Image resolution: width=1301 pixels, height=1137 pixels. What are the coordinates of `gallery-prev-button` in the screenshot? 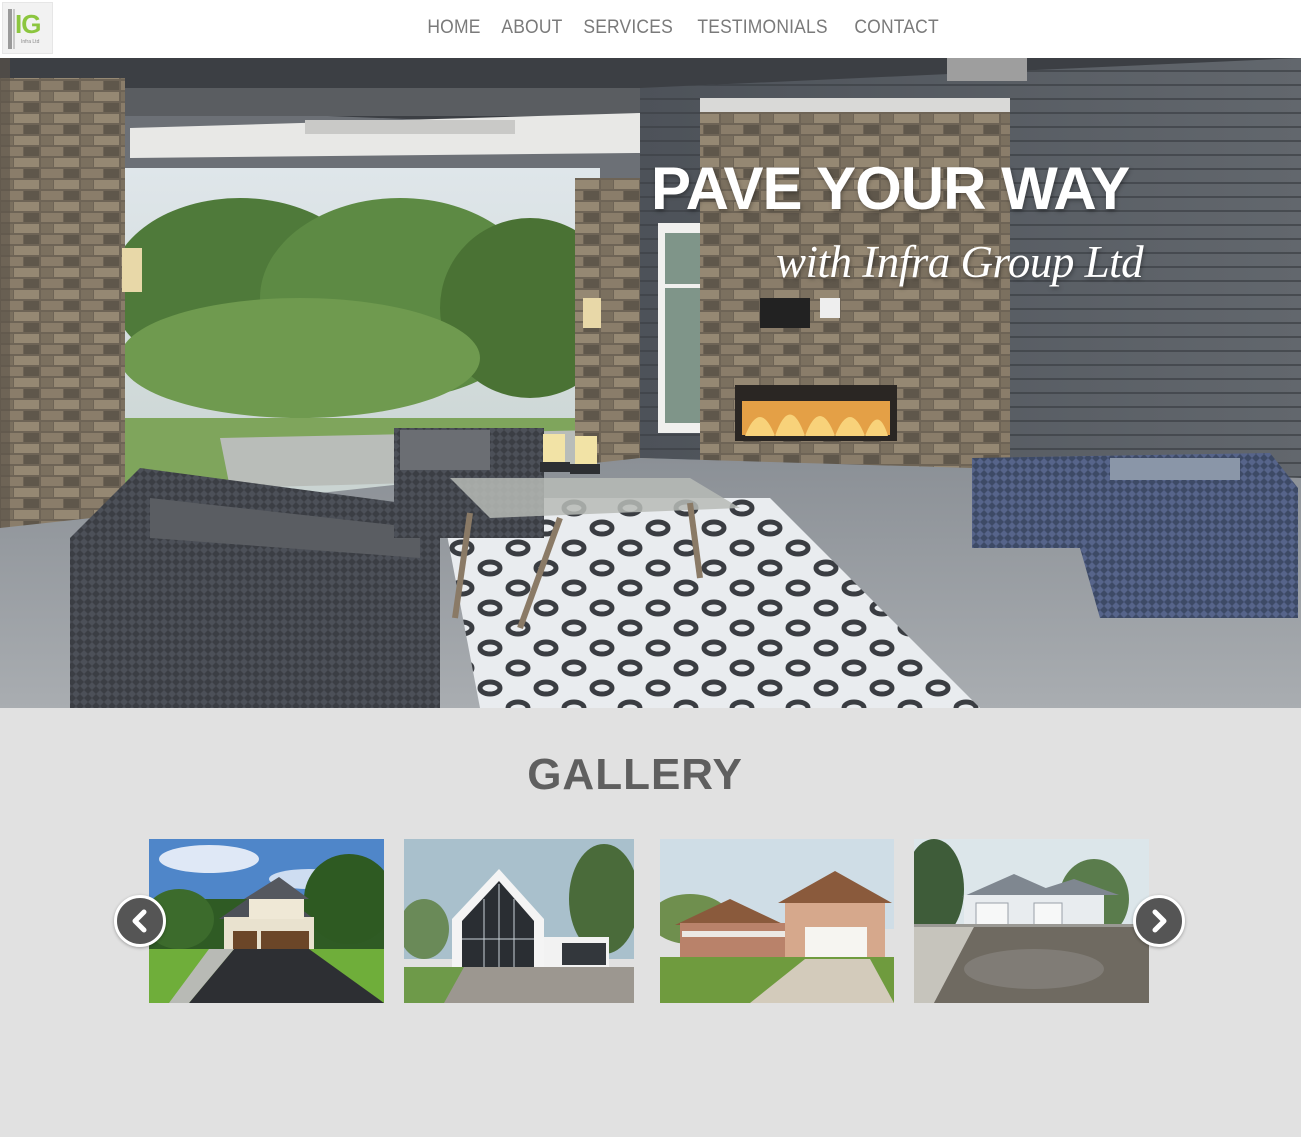 It's located at (140, 921).